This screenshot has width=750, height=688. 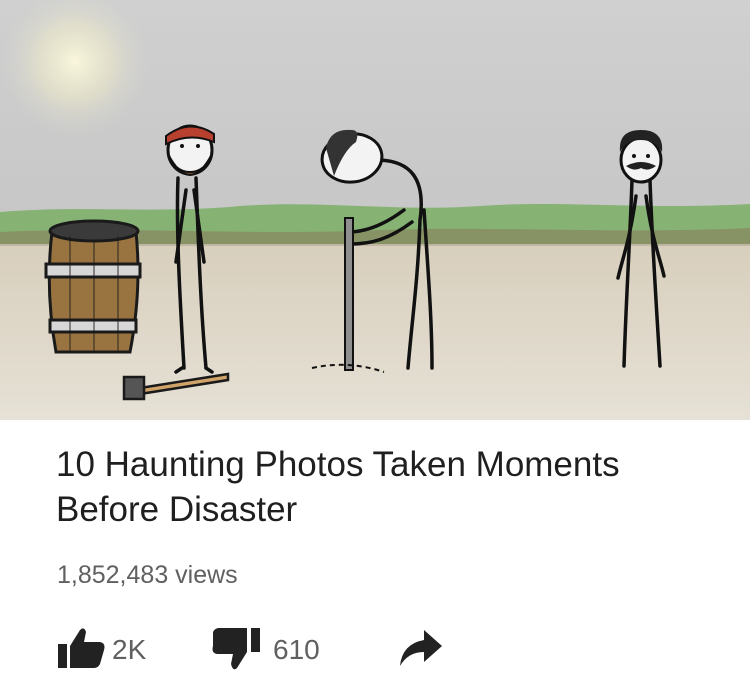 I want to click on like-button: 2K, so click(x=101, y=650).